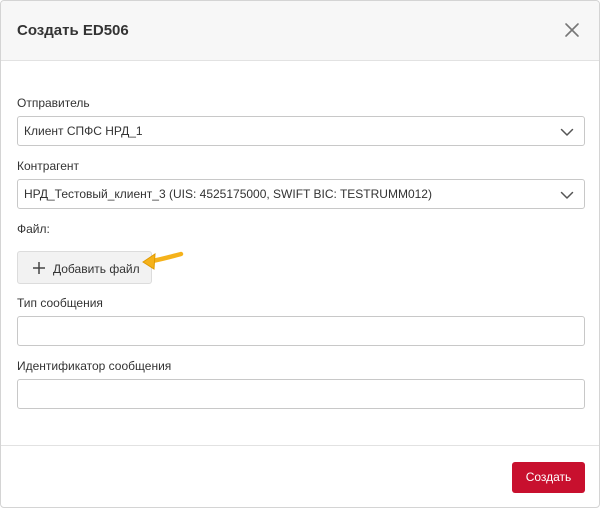 The height and width of the screenshot is (508, 600). I want to click on dialog-title: Создать ED506, so click(73, 30).